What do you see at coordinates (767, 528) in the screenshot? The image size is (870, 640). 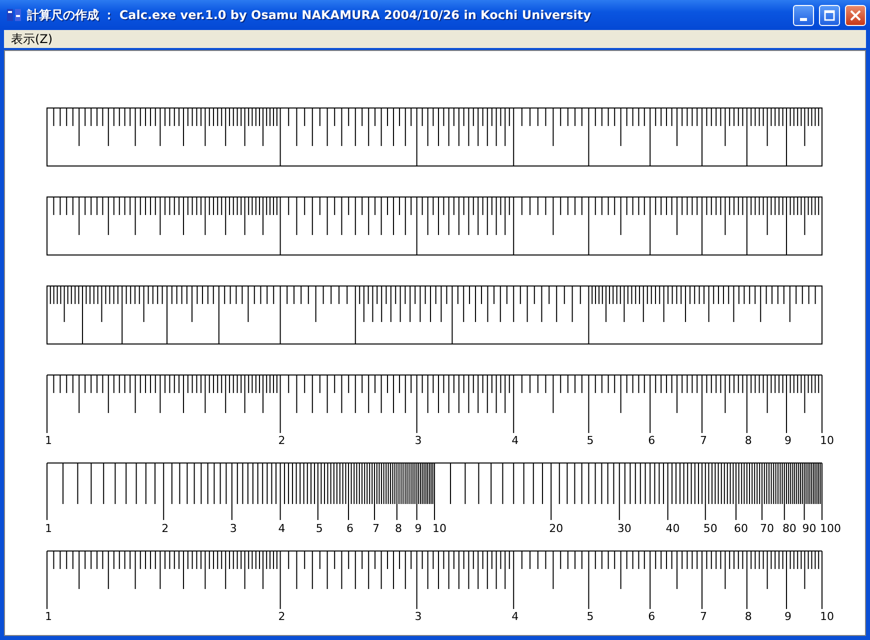 I see `scale-label: 70` at bounding box center [767, 528].